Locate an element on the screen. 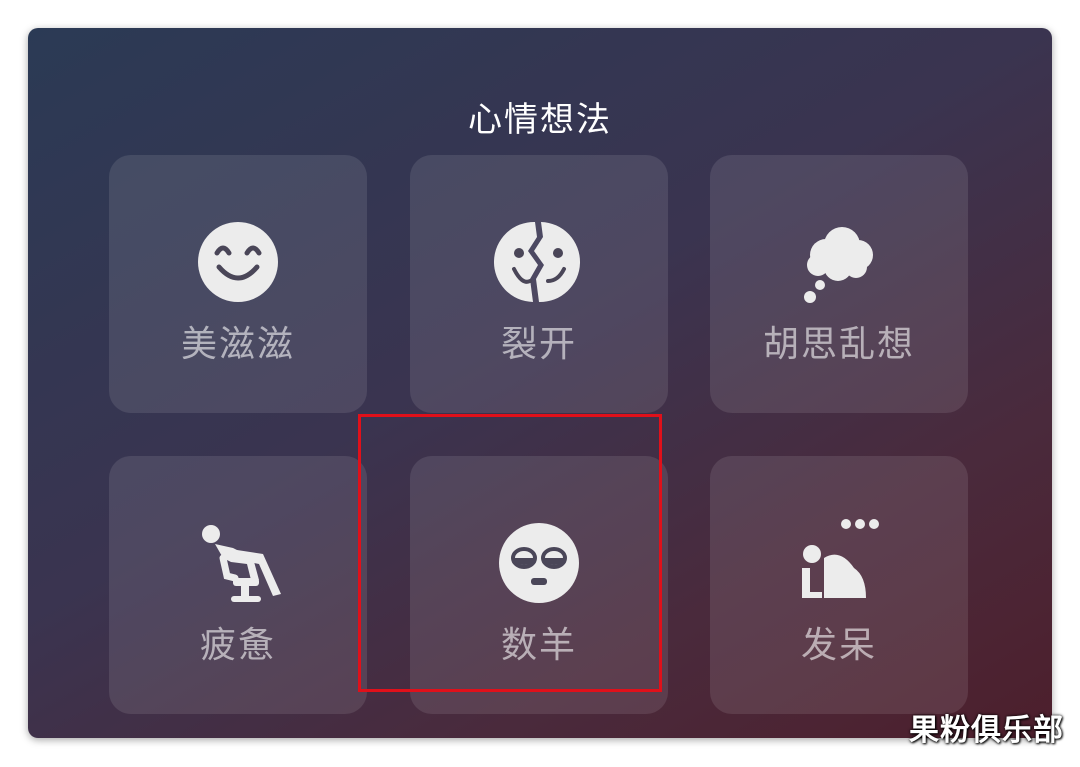 The height and width of the screenshot is (767, 1080). selection-highlight-box is located at coordinates (510, 553).